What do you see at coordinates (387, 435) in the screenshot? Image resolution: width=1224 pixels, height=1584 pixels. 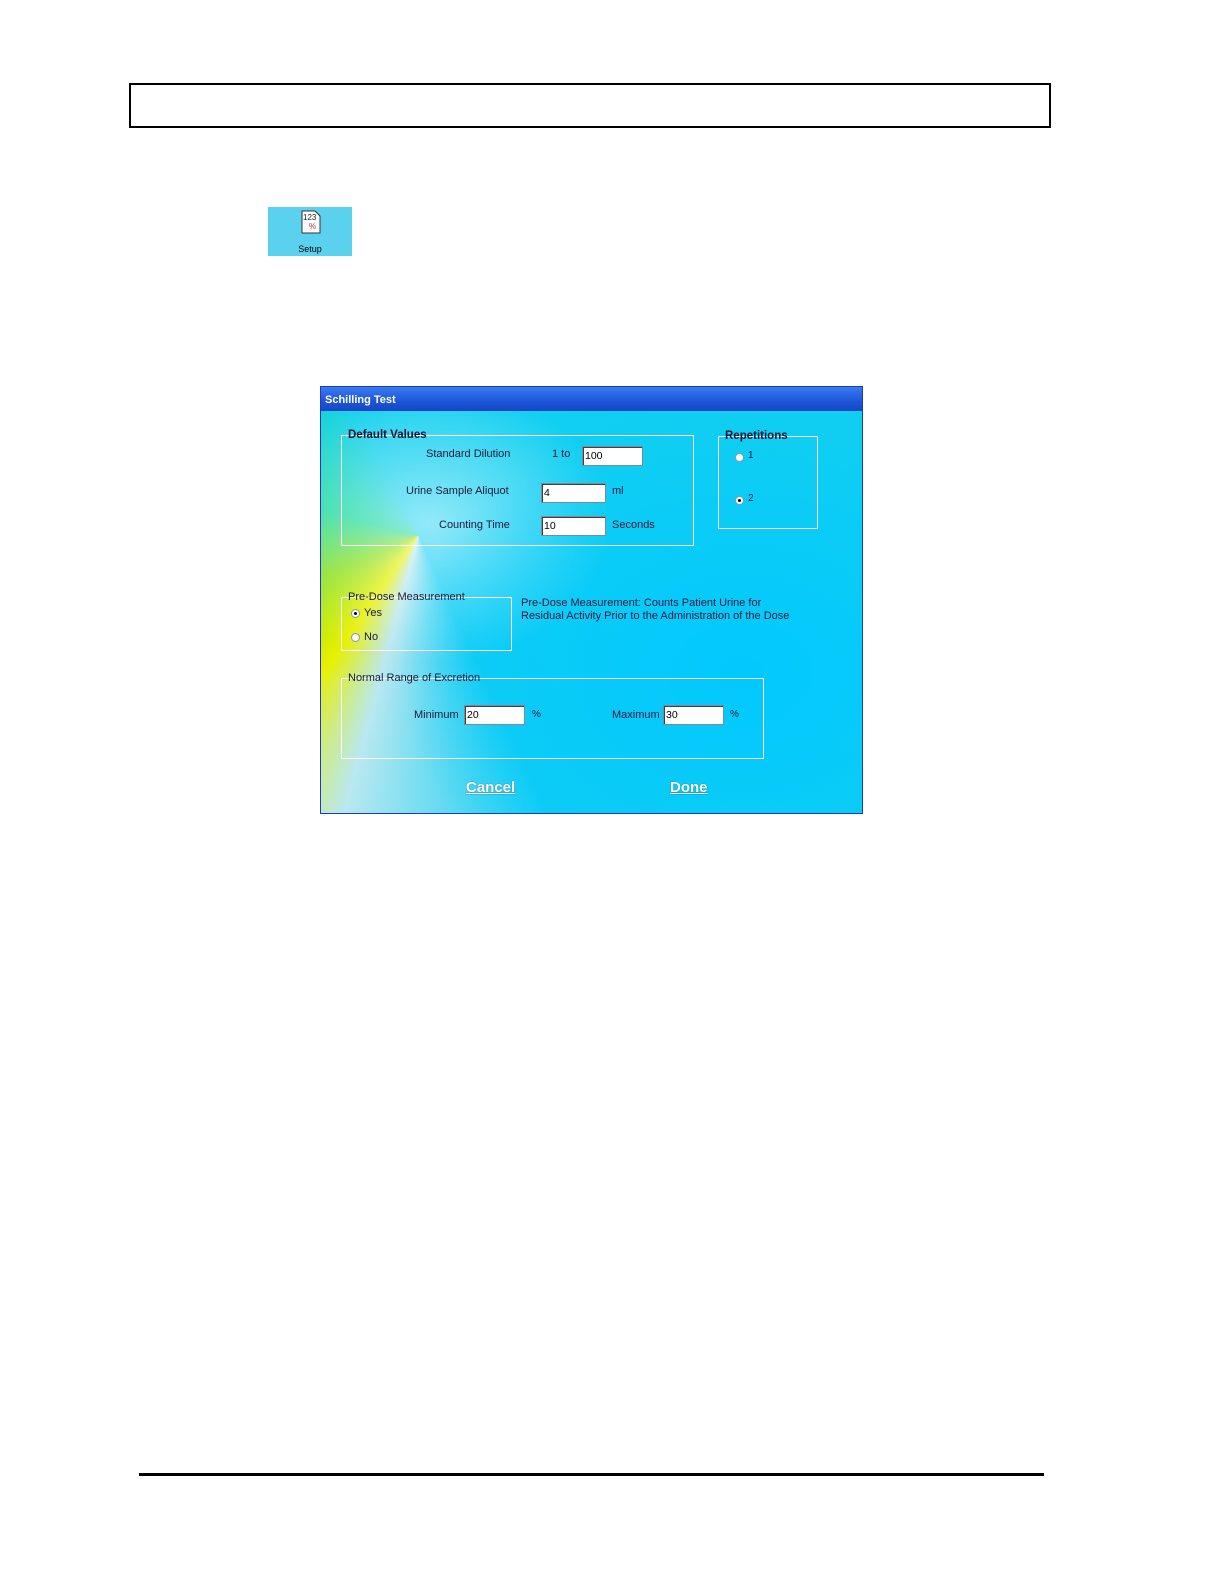 I see `default-values-label: Default Values` at bounding box center [387, 435].